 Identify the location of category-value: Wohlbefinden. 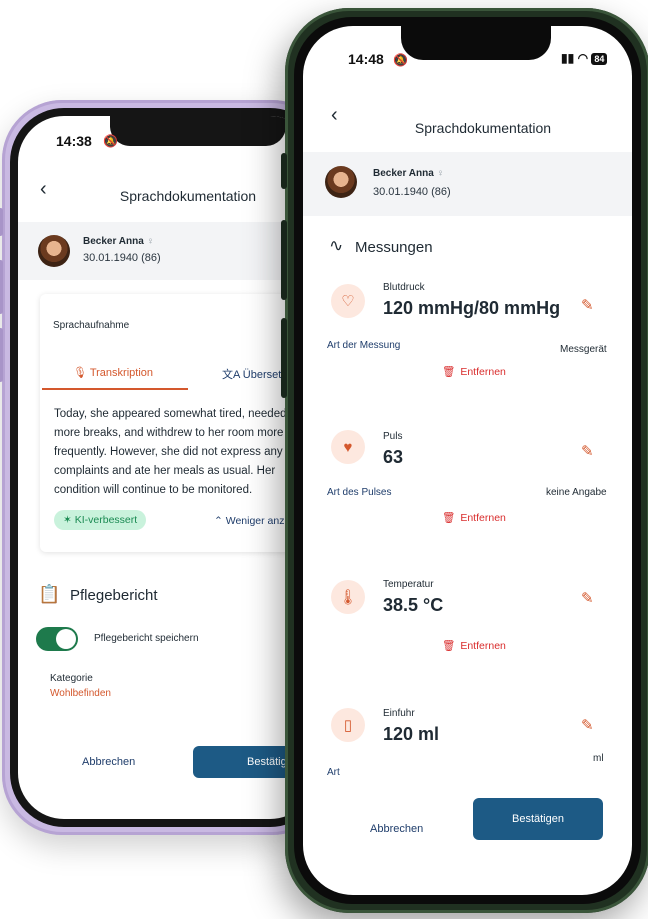
(80, 693).